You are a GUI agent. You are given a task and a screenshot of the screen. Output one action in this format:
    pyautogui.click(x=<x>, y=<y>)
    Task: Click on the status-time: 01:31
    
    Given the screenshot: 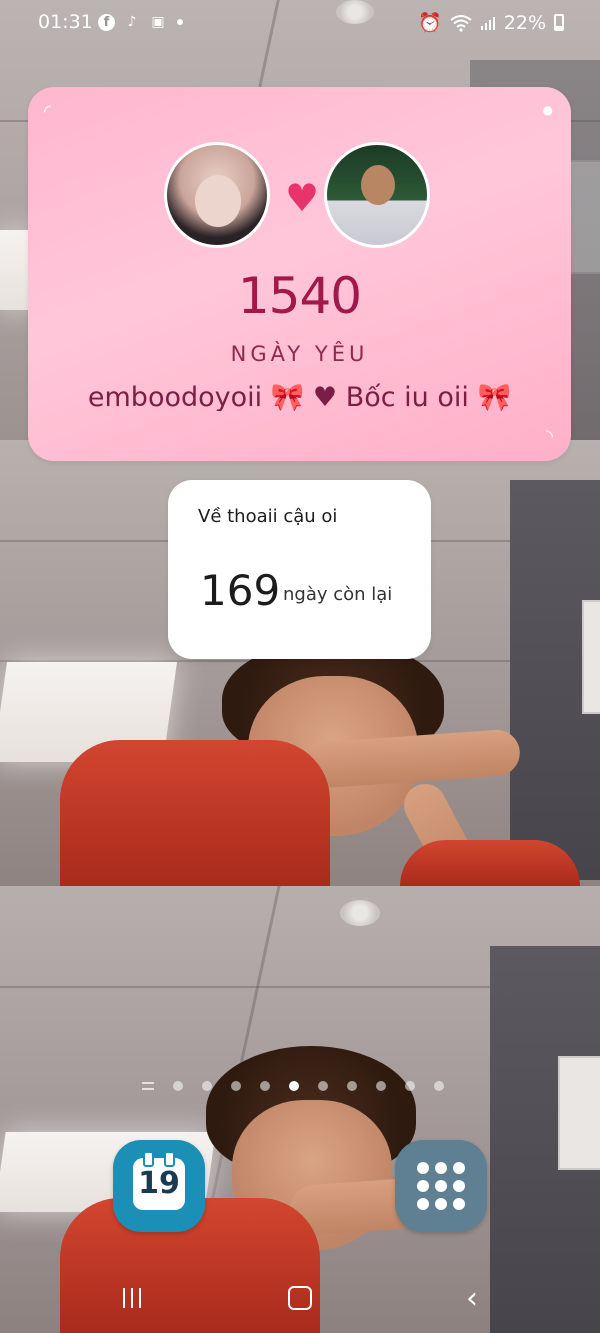 What is the action you would take?
    pyautogui.click(x=65, y=22)
    